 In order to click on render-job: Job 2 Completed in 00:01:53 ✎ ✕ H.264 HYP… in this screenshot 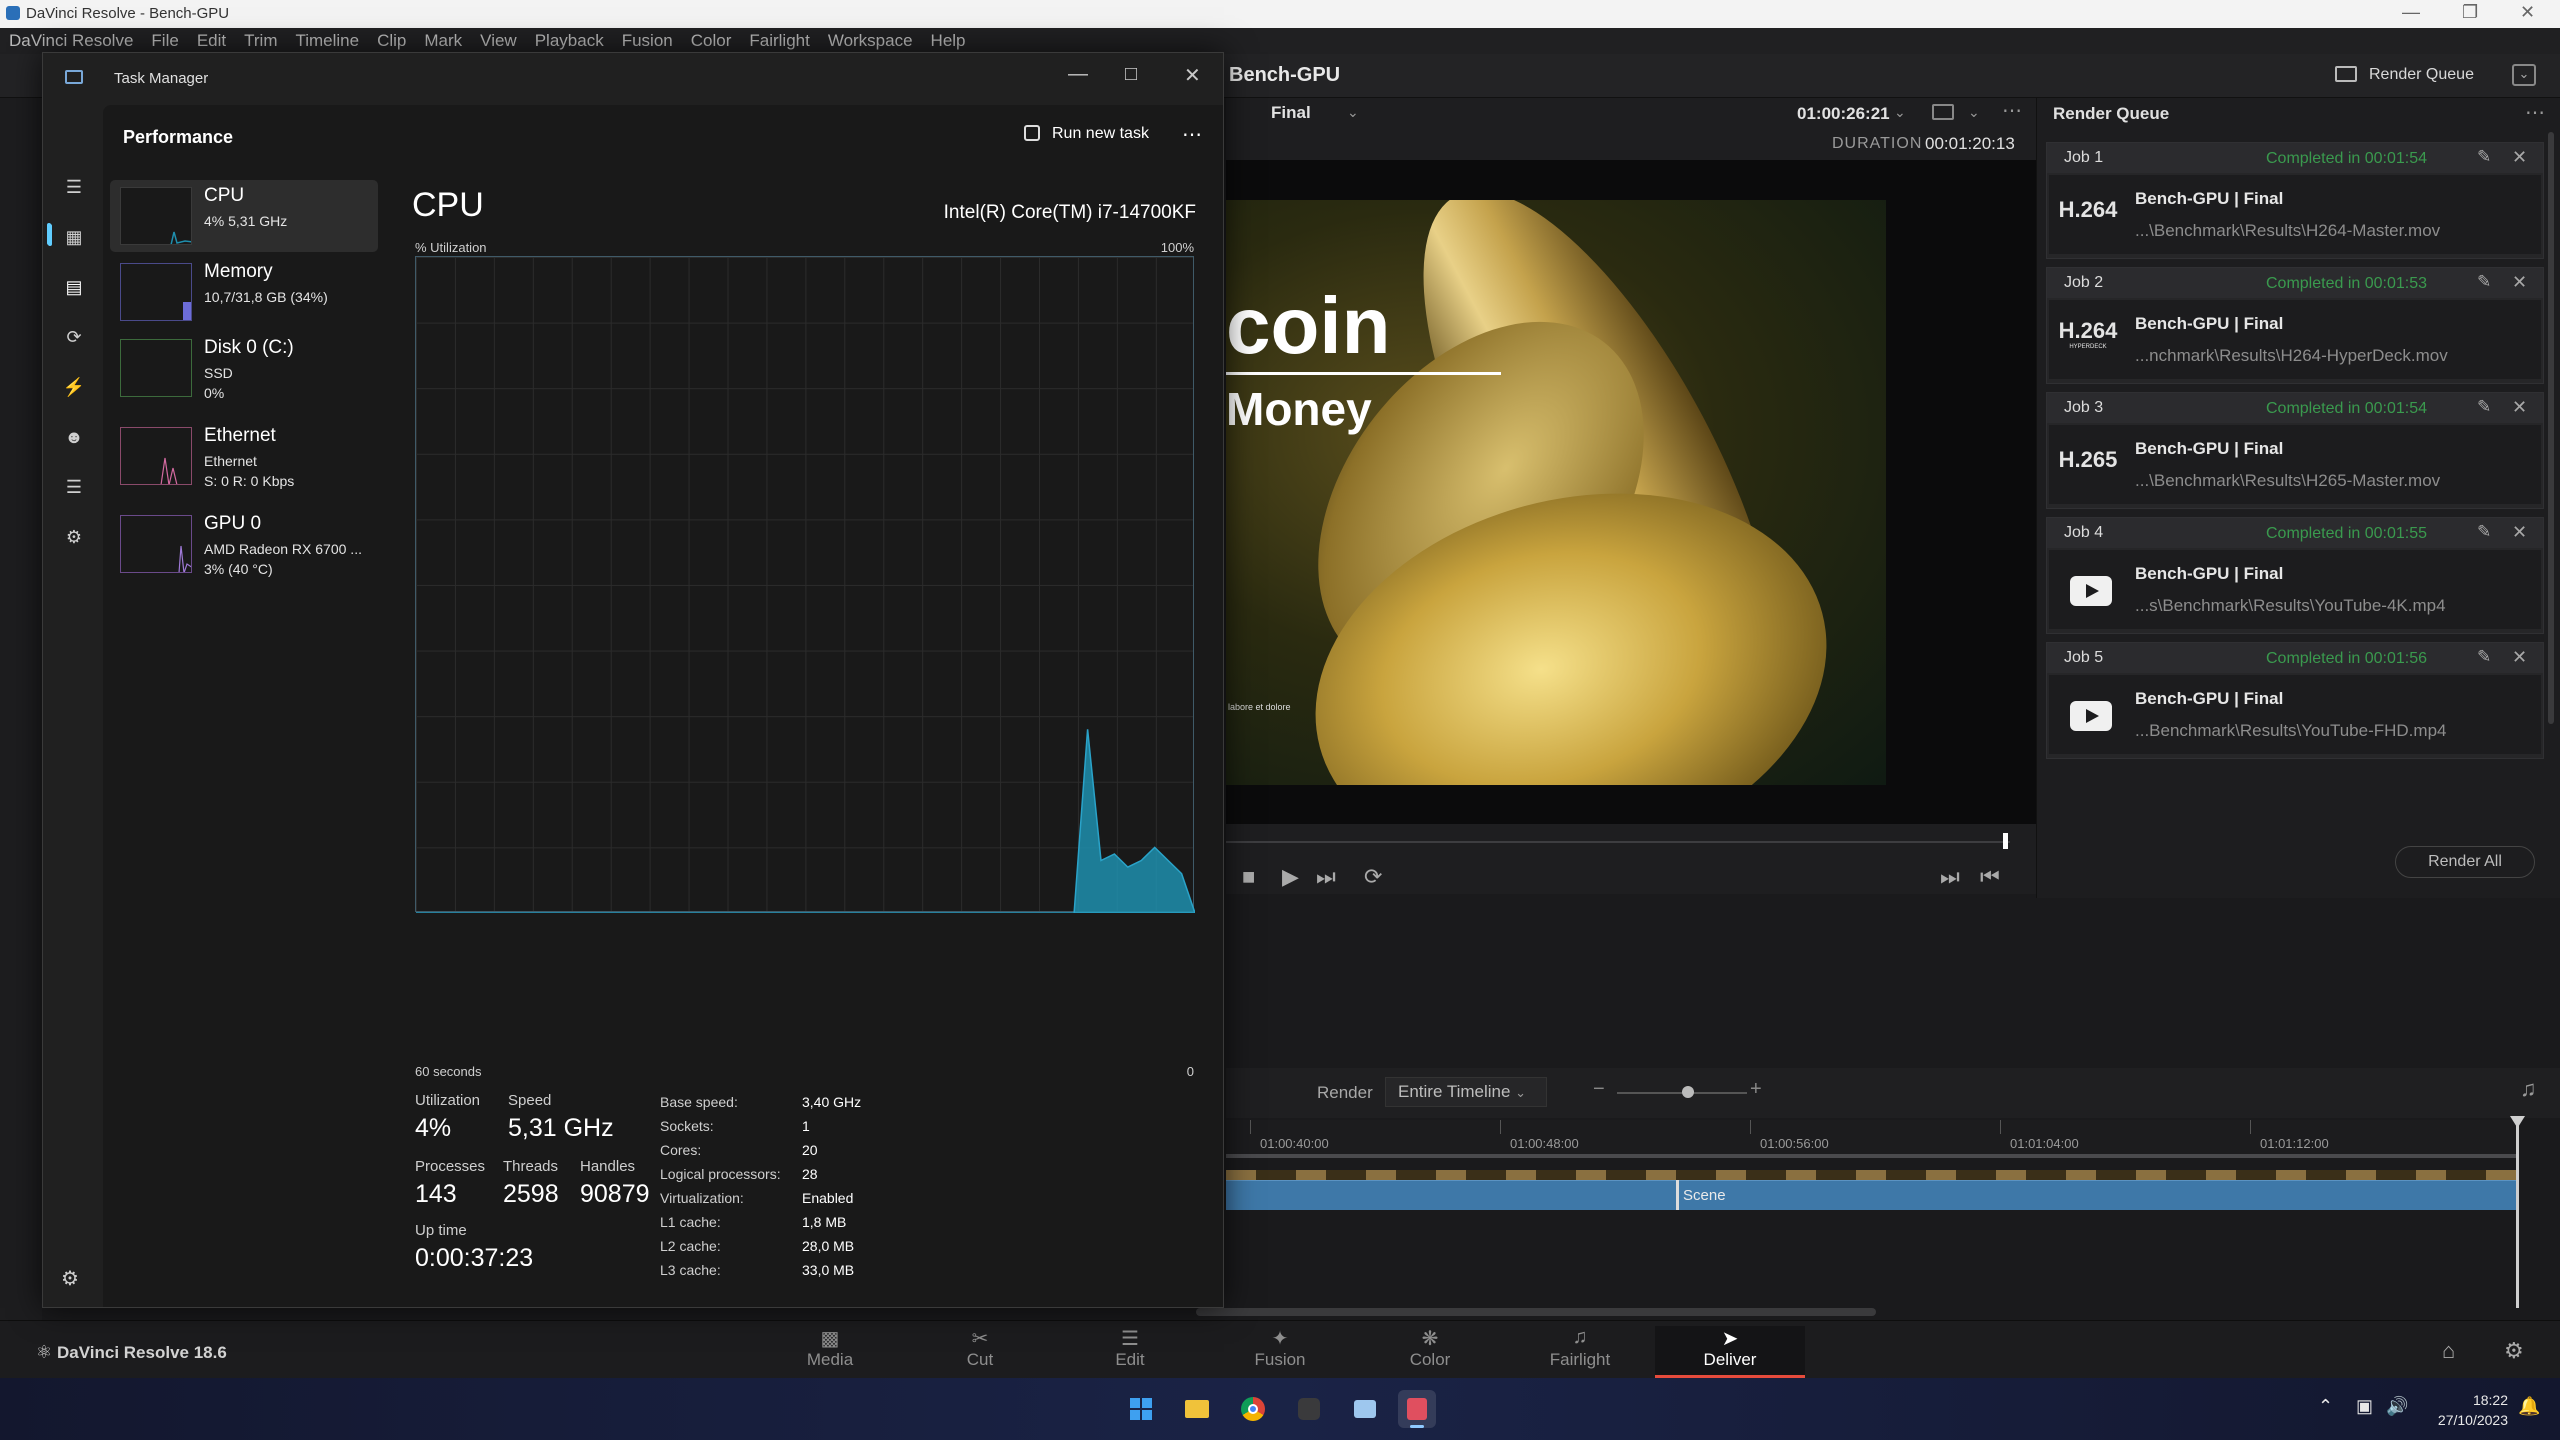, I will do `click(2295, 325)`.